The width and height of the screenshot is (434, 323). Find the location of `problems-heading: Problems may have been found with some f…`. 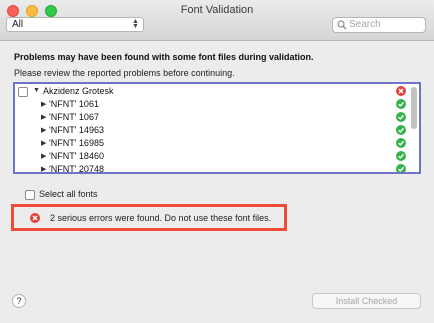

problems-heading: Problems may have been found with some f… is located at coordinates (164, 57).